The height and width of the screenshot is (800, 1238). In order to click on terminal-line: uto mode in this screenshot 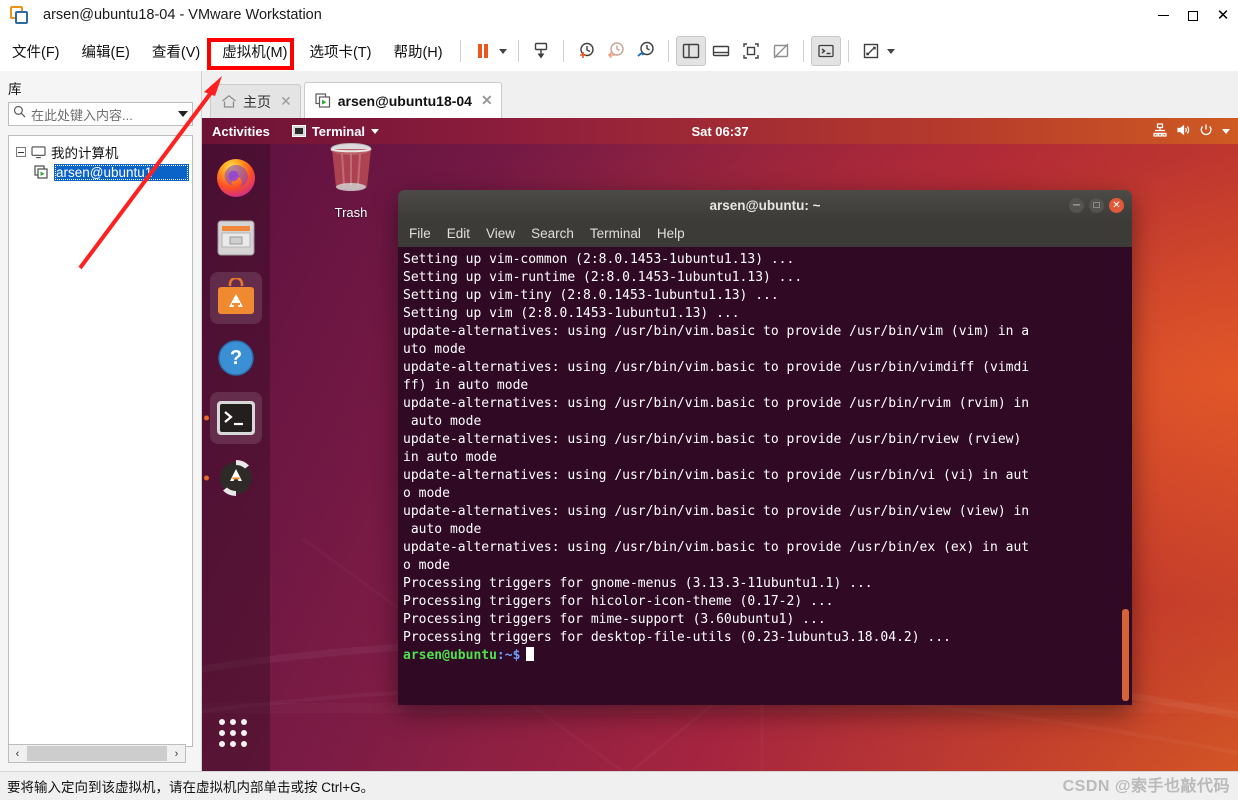, I will do `click(434, 349)`.